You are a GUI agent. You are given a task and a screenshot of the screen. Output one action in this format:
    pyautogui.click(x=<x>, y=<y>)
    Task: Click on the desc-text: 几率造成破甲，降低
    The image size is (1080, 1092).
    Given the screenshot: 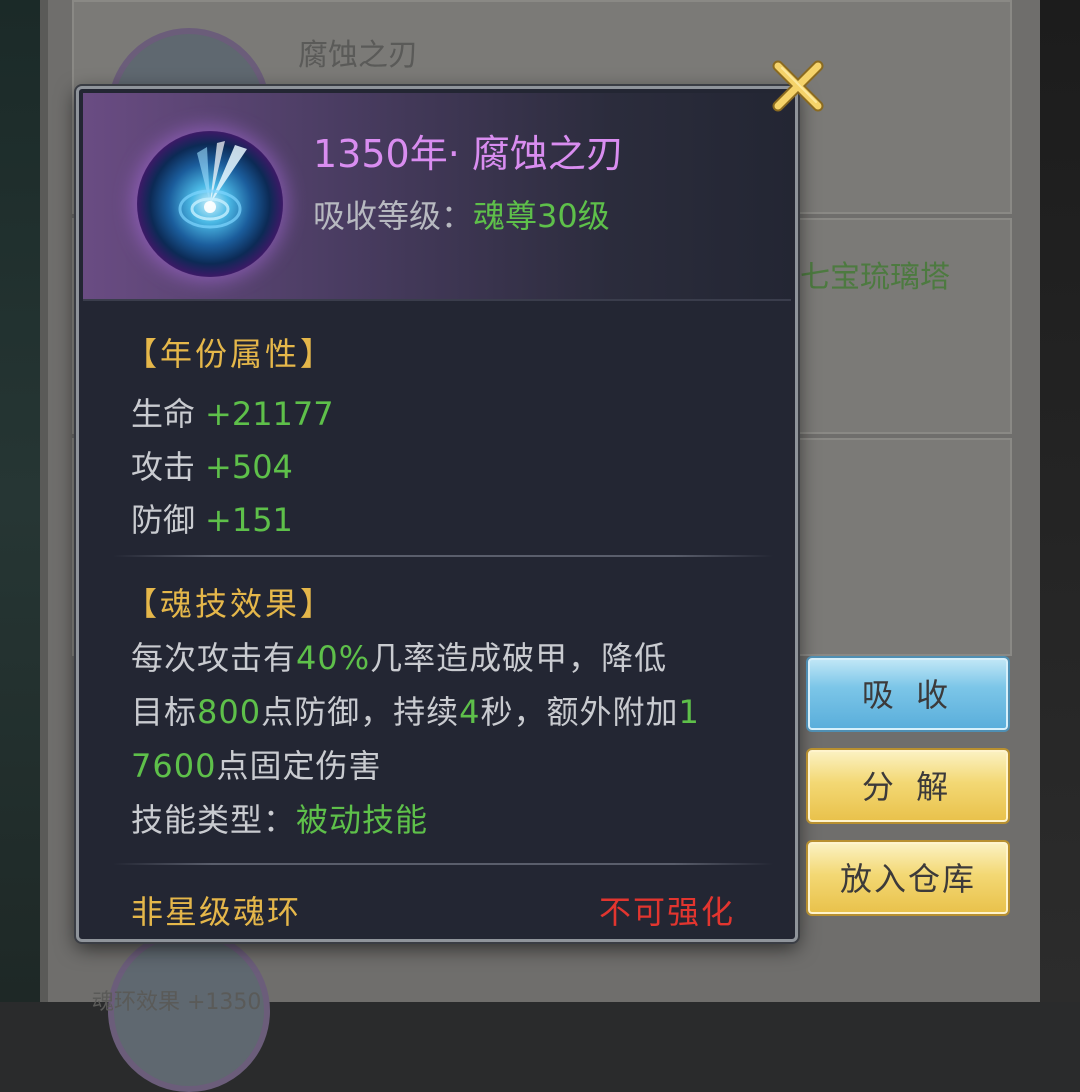 What is the action you would take?
    pyautogui.click(x=519, y=658)
    